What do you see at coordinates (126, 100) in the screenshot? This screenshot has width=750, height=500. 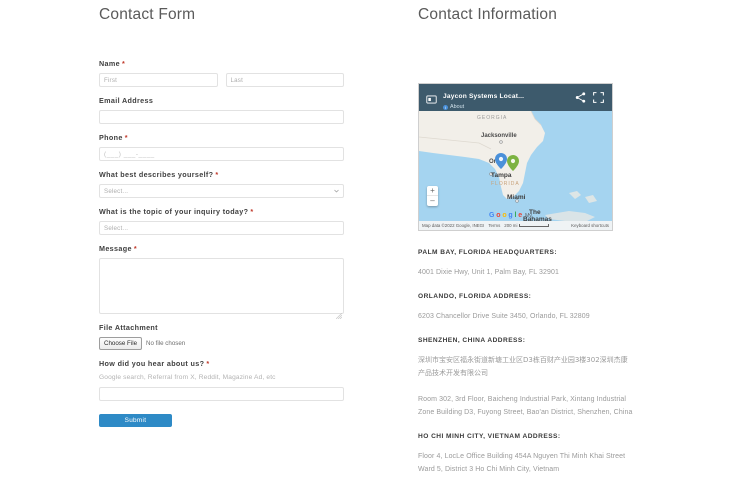 I see `label-email: Email Address` at bounding box center [126, 100].